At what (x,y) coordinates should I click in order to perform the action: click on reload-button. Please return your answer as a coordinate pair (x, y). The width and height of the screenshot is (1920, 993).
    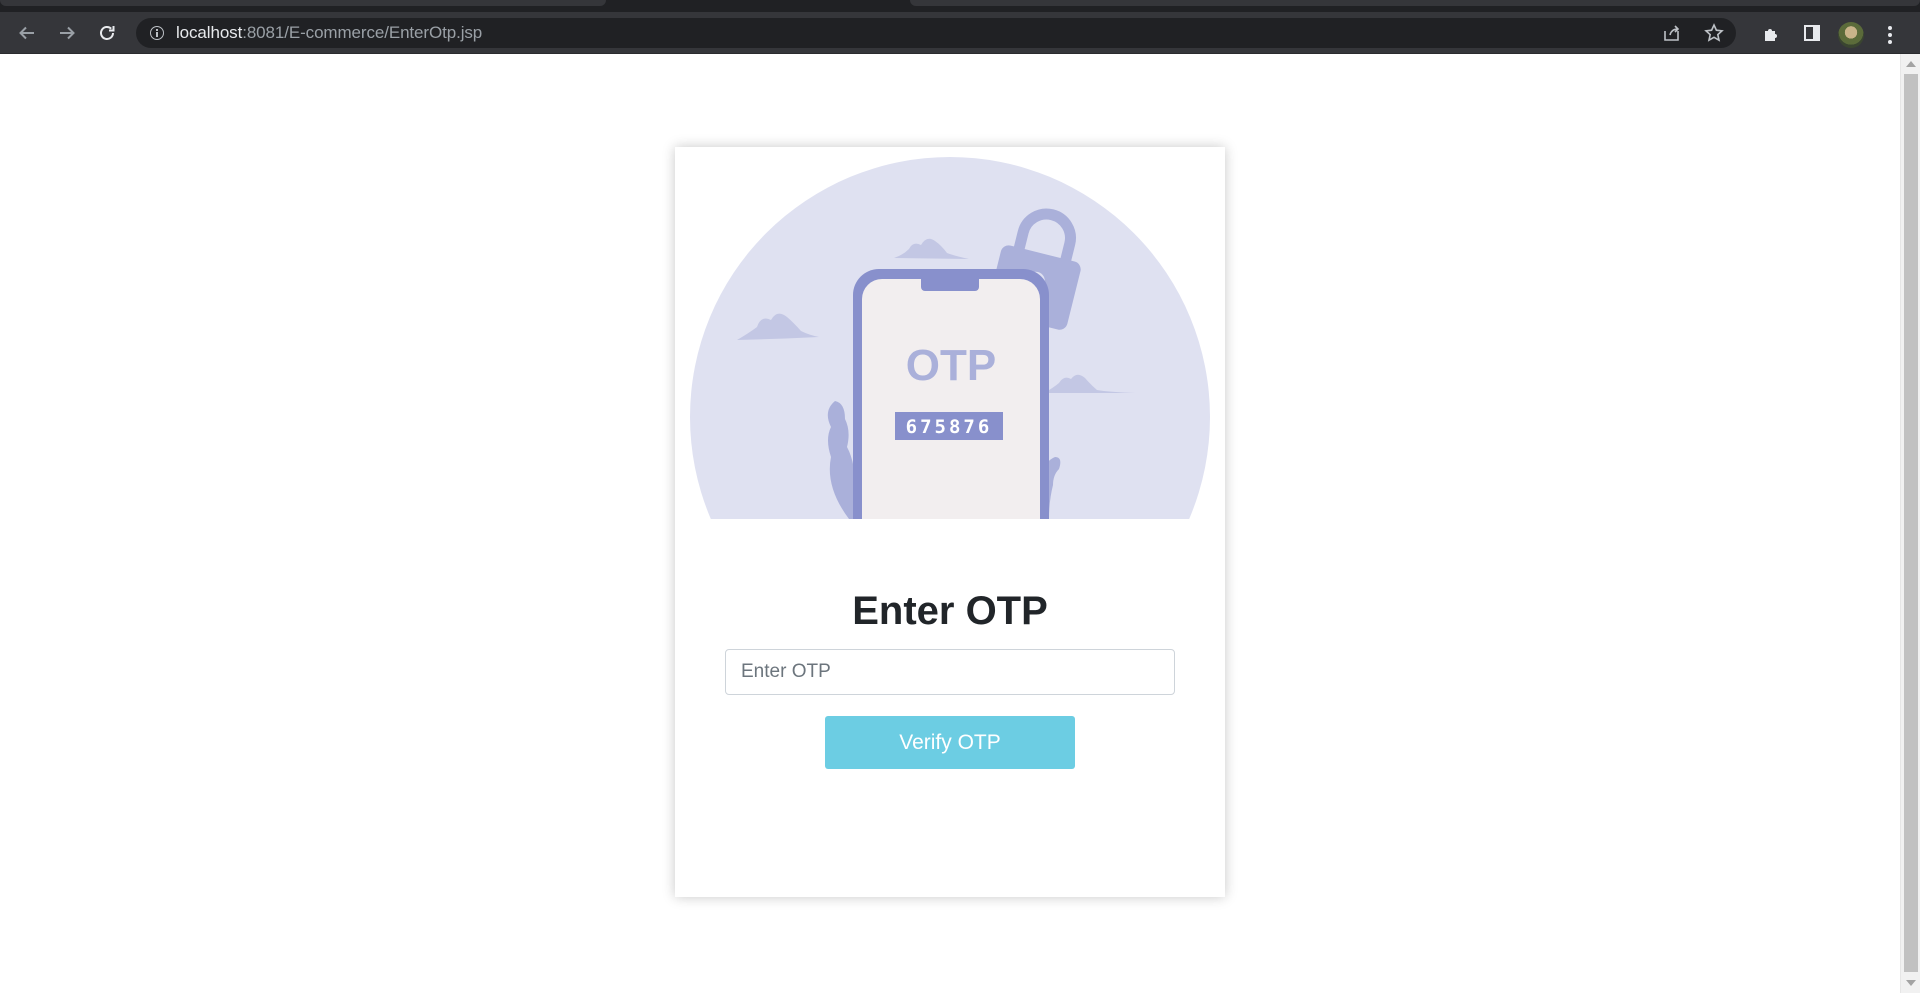
    Looking at the image, I should click on (107, 33).